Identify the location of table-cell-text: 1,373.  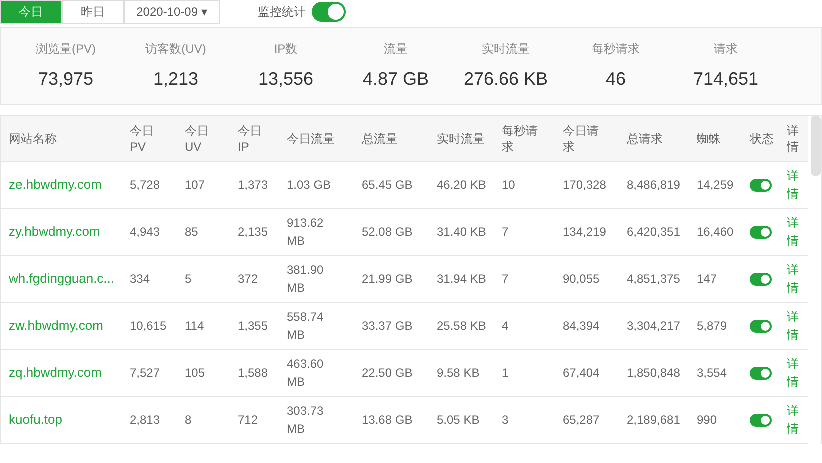
(254, 185).